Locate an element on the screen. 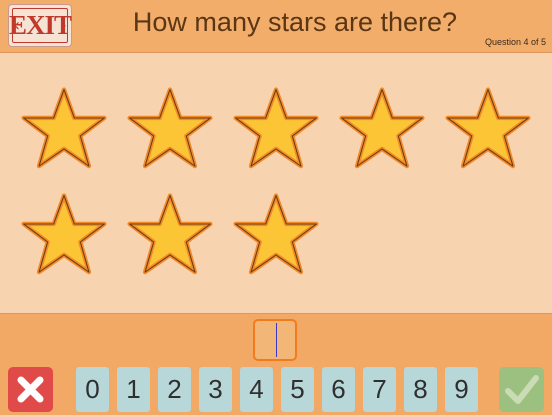 Image resolution: width=552 pixels, height=417 pixels. digit-key-6: 6 is located at coordinates (338, 389).